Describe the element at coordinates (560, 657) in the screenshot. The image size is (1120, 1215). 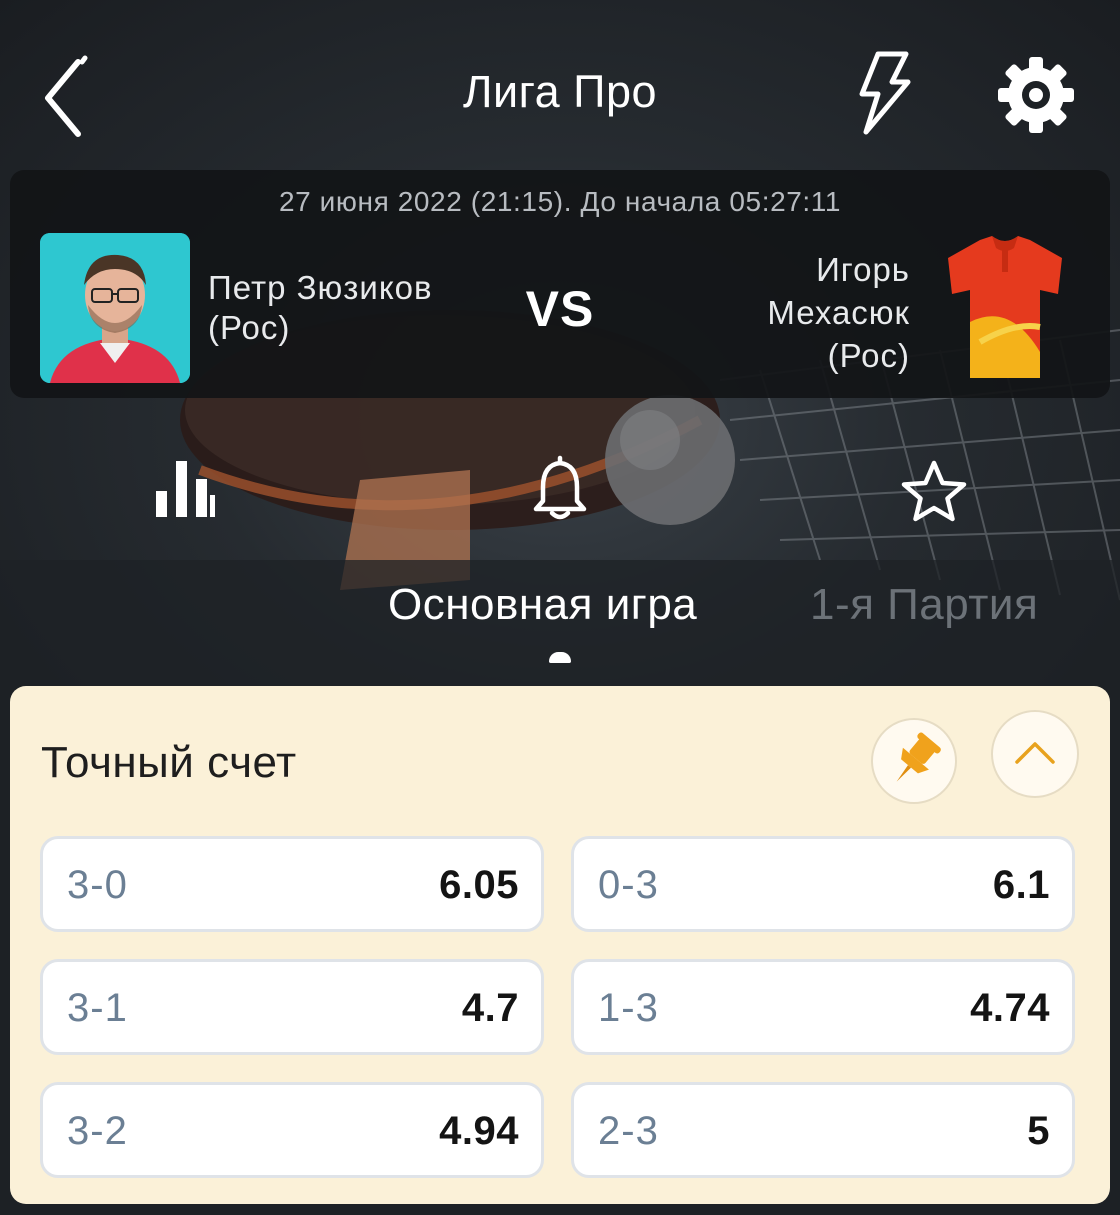
I see `active-tab-indicator` at that location.